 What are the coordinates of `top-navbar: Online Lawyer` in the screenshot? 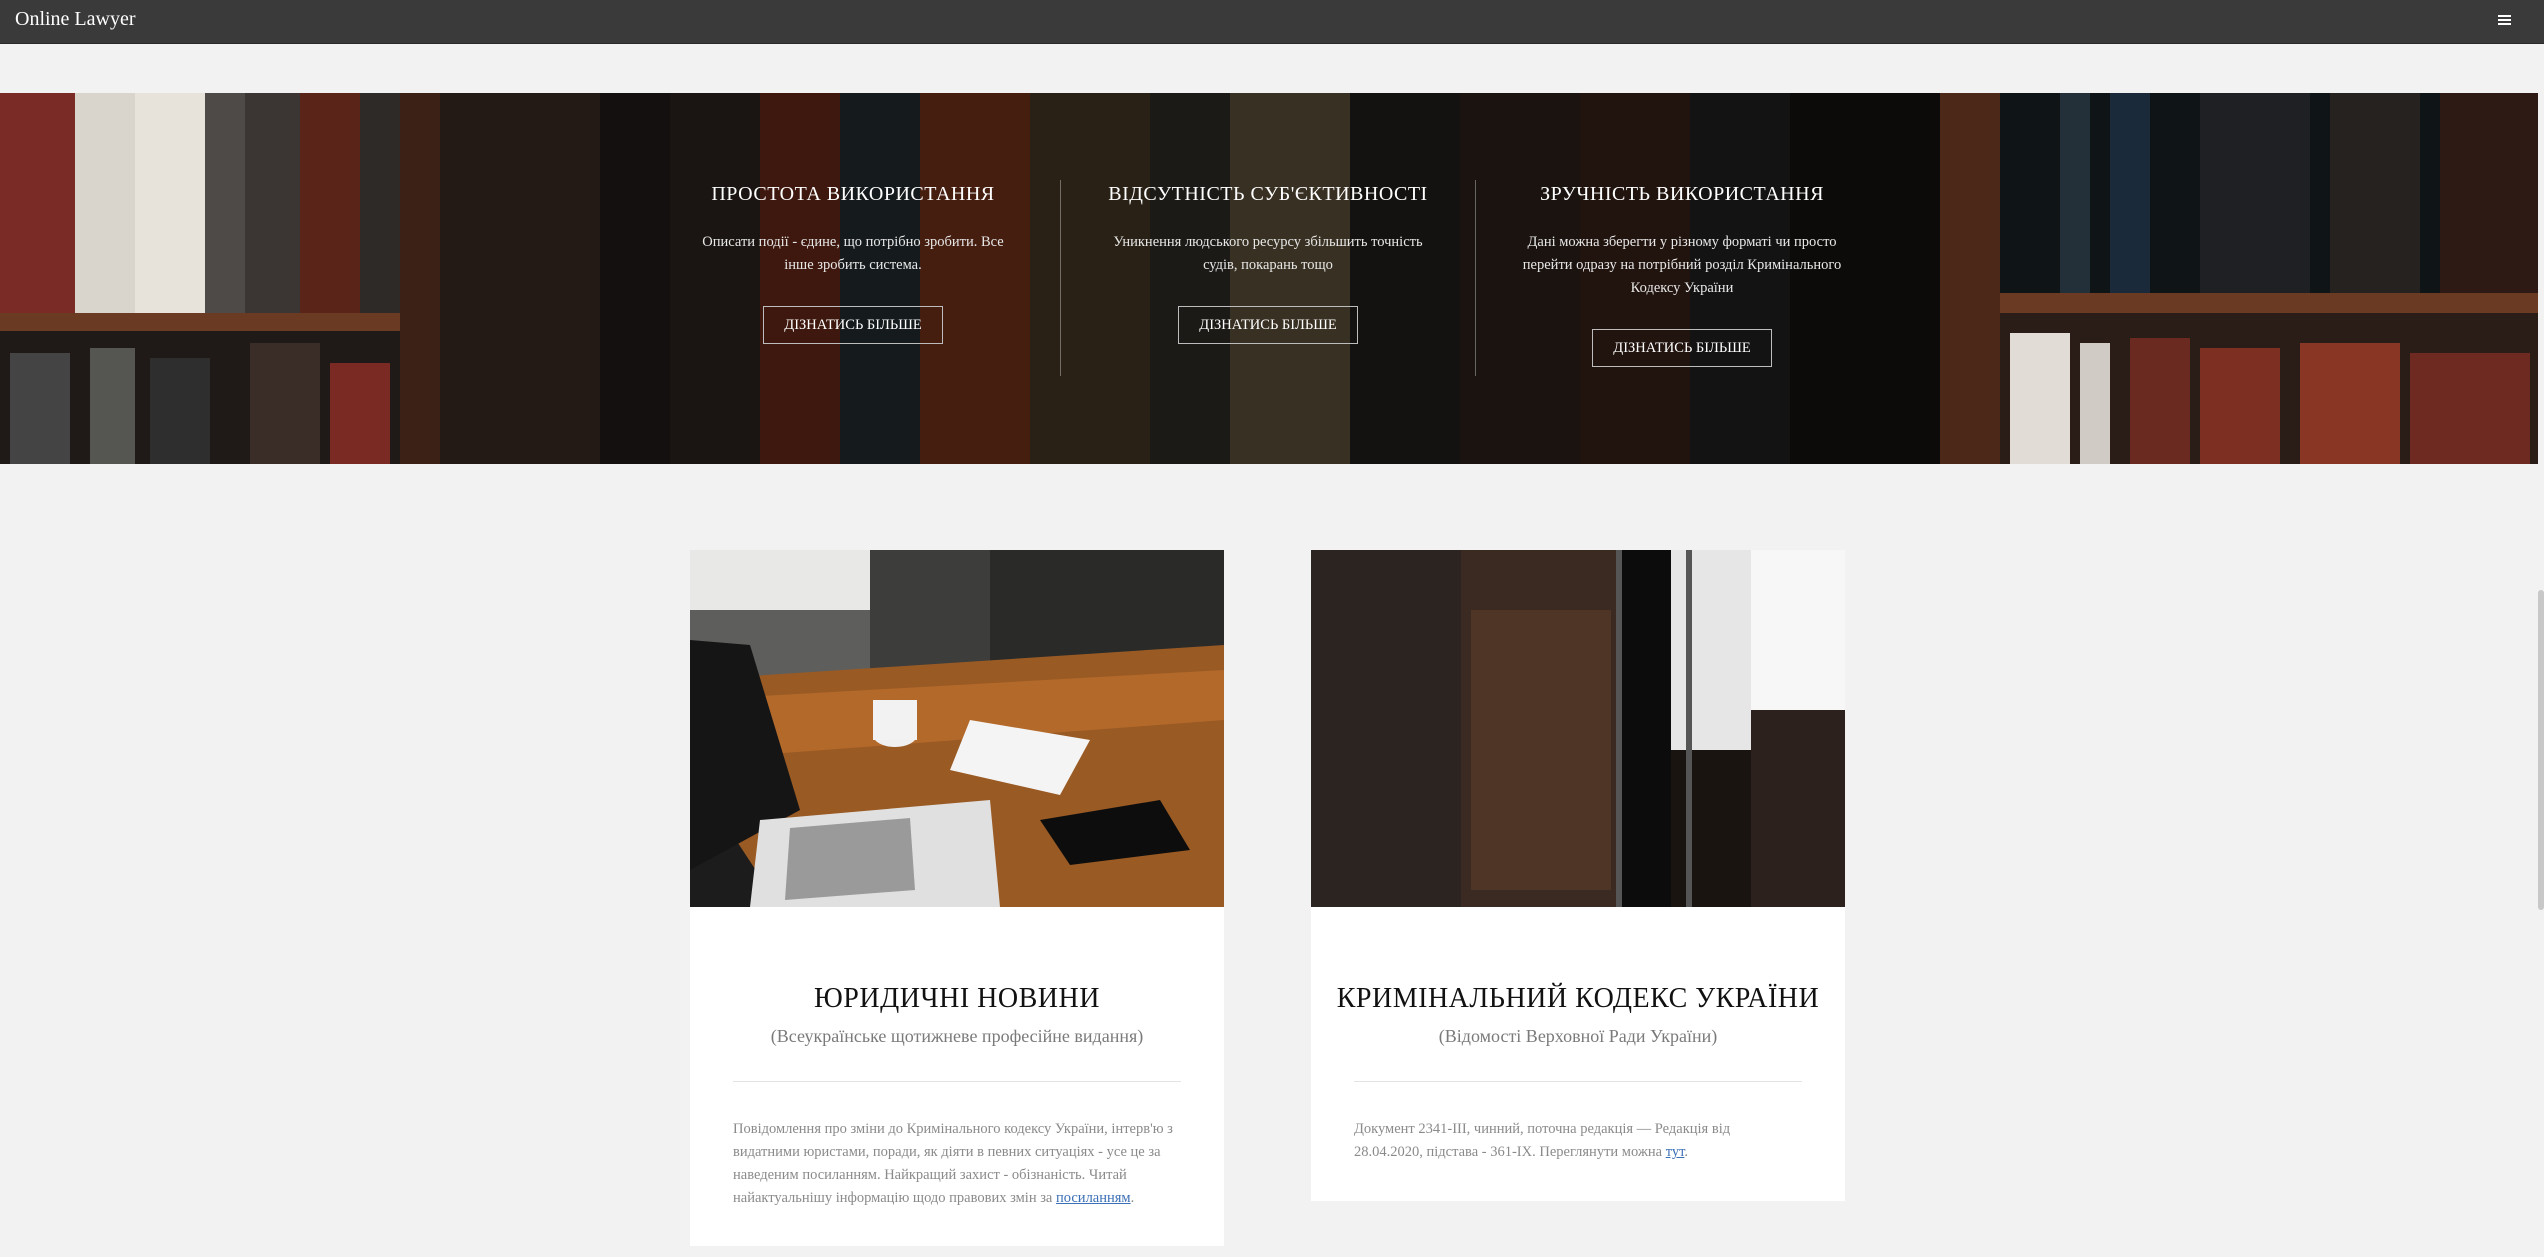 It's located at (1272, 22).